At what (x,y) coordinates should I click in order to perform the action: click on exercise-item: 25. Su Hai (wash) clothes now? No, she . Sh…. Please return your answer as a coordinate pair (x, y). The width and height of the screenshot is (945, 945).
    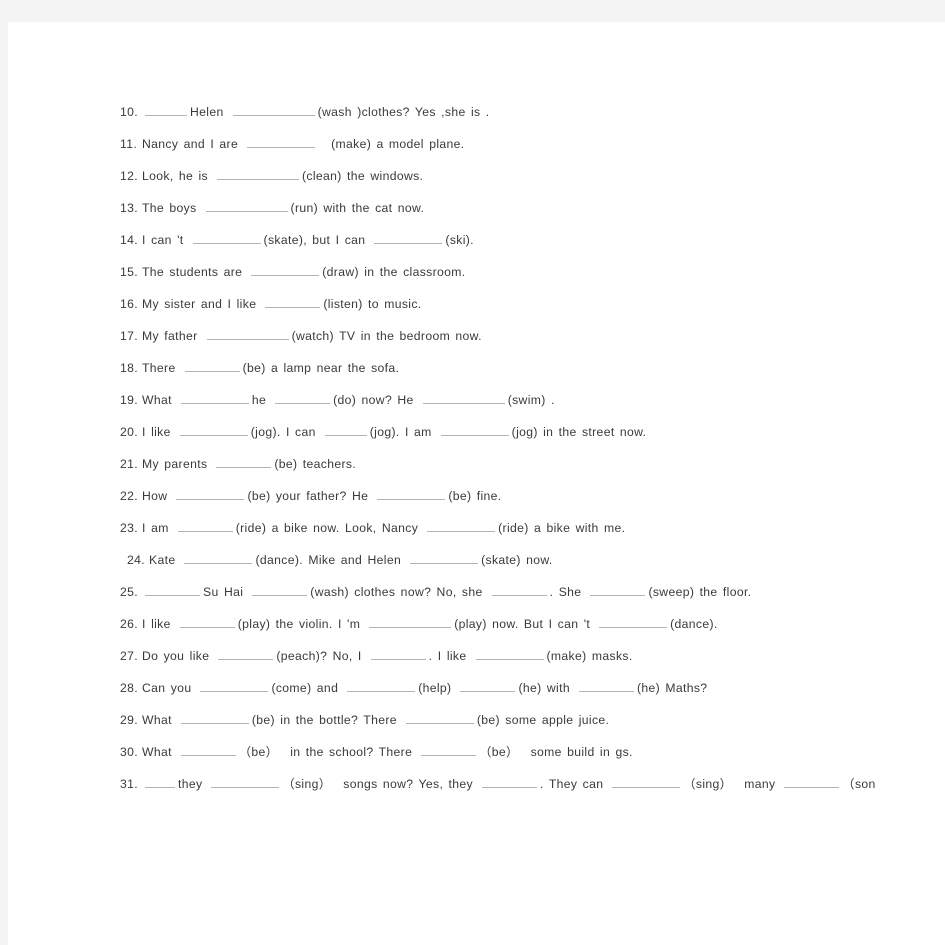
    Looking at the image, I should click on (530, 592).